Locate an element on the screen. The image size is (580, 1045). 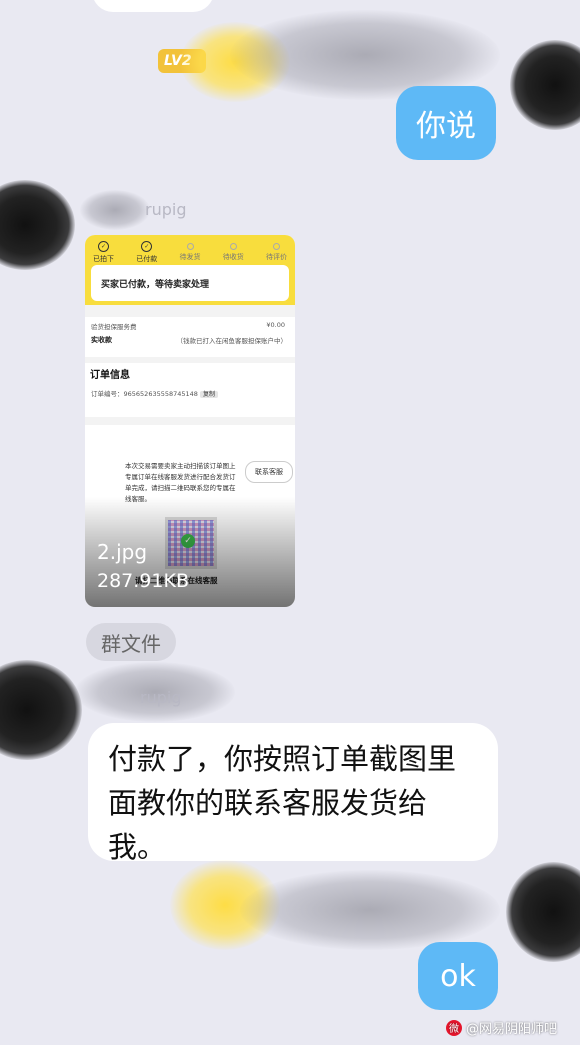
step-item: 待发货 is located at coordinates (190, 252).